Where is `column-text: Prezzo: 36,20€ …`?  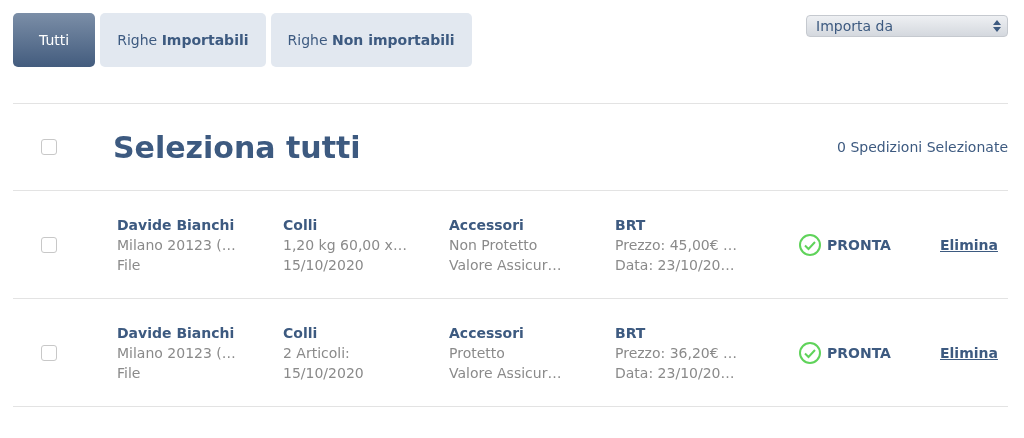 column-text: Prezzo: 36,20€ … is located at coordinates (677, 352).